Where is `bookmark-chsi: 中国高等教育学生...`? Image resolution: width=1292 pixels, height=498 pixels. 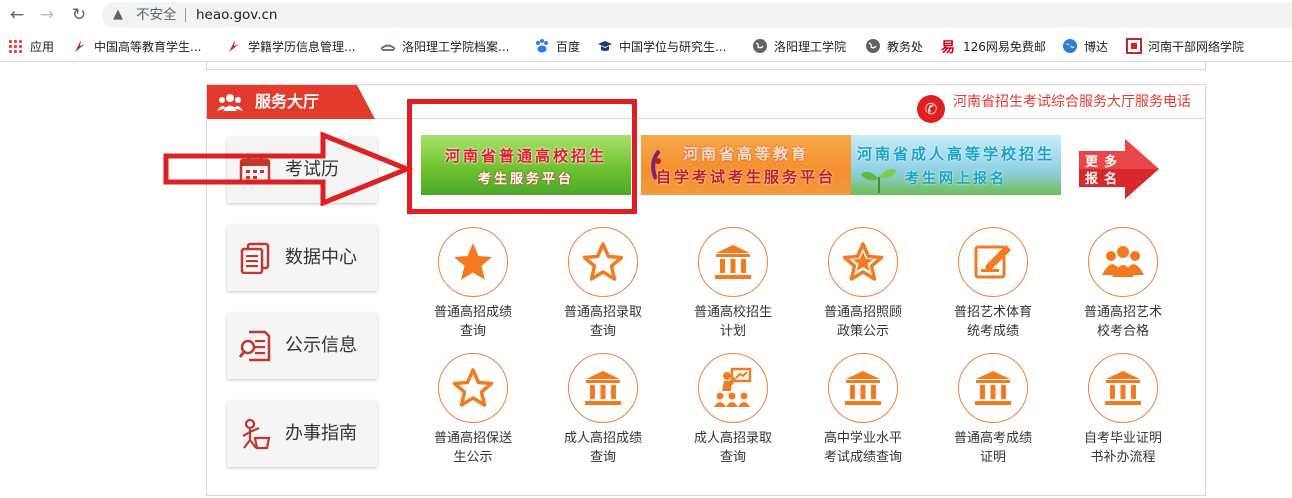
bookmark-chsi: 中国高等教育学生... is located at coordinates (136, 47).